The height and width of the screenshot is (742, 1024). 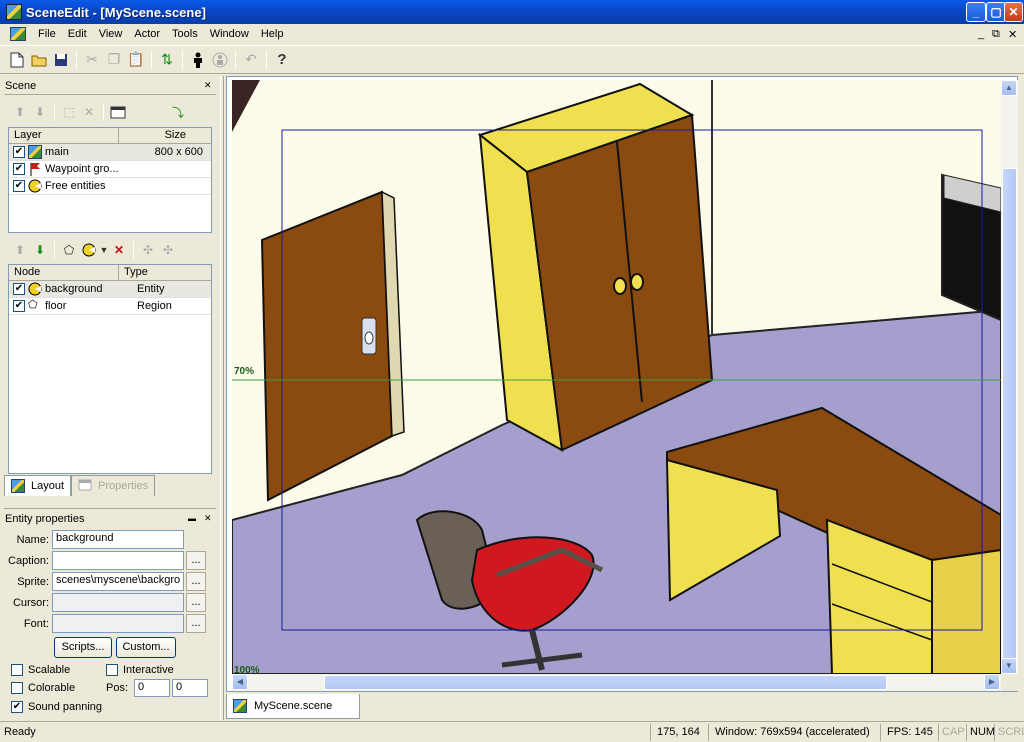 What do you see at coordinates (220, 60) in the screenshot?
I see `actor-disabled-icon` at bounding box center [220, 60].